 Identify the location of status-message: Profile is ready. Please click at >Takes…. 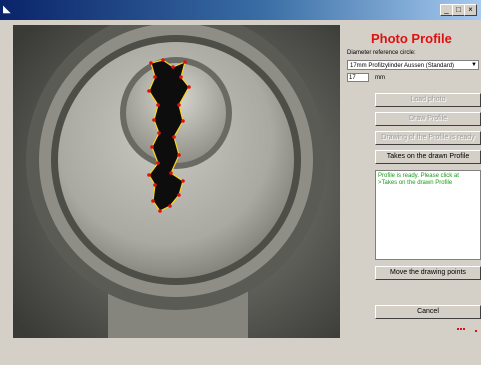
(428, 215).